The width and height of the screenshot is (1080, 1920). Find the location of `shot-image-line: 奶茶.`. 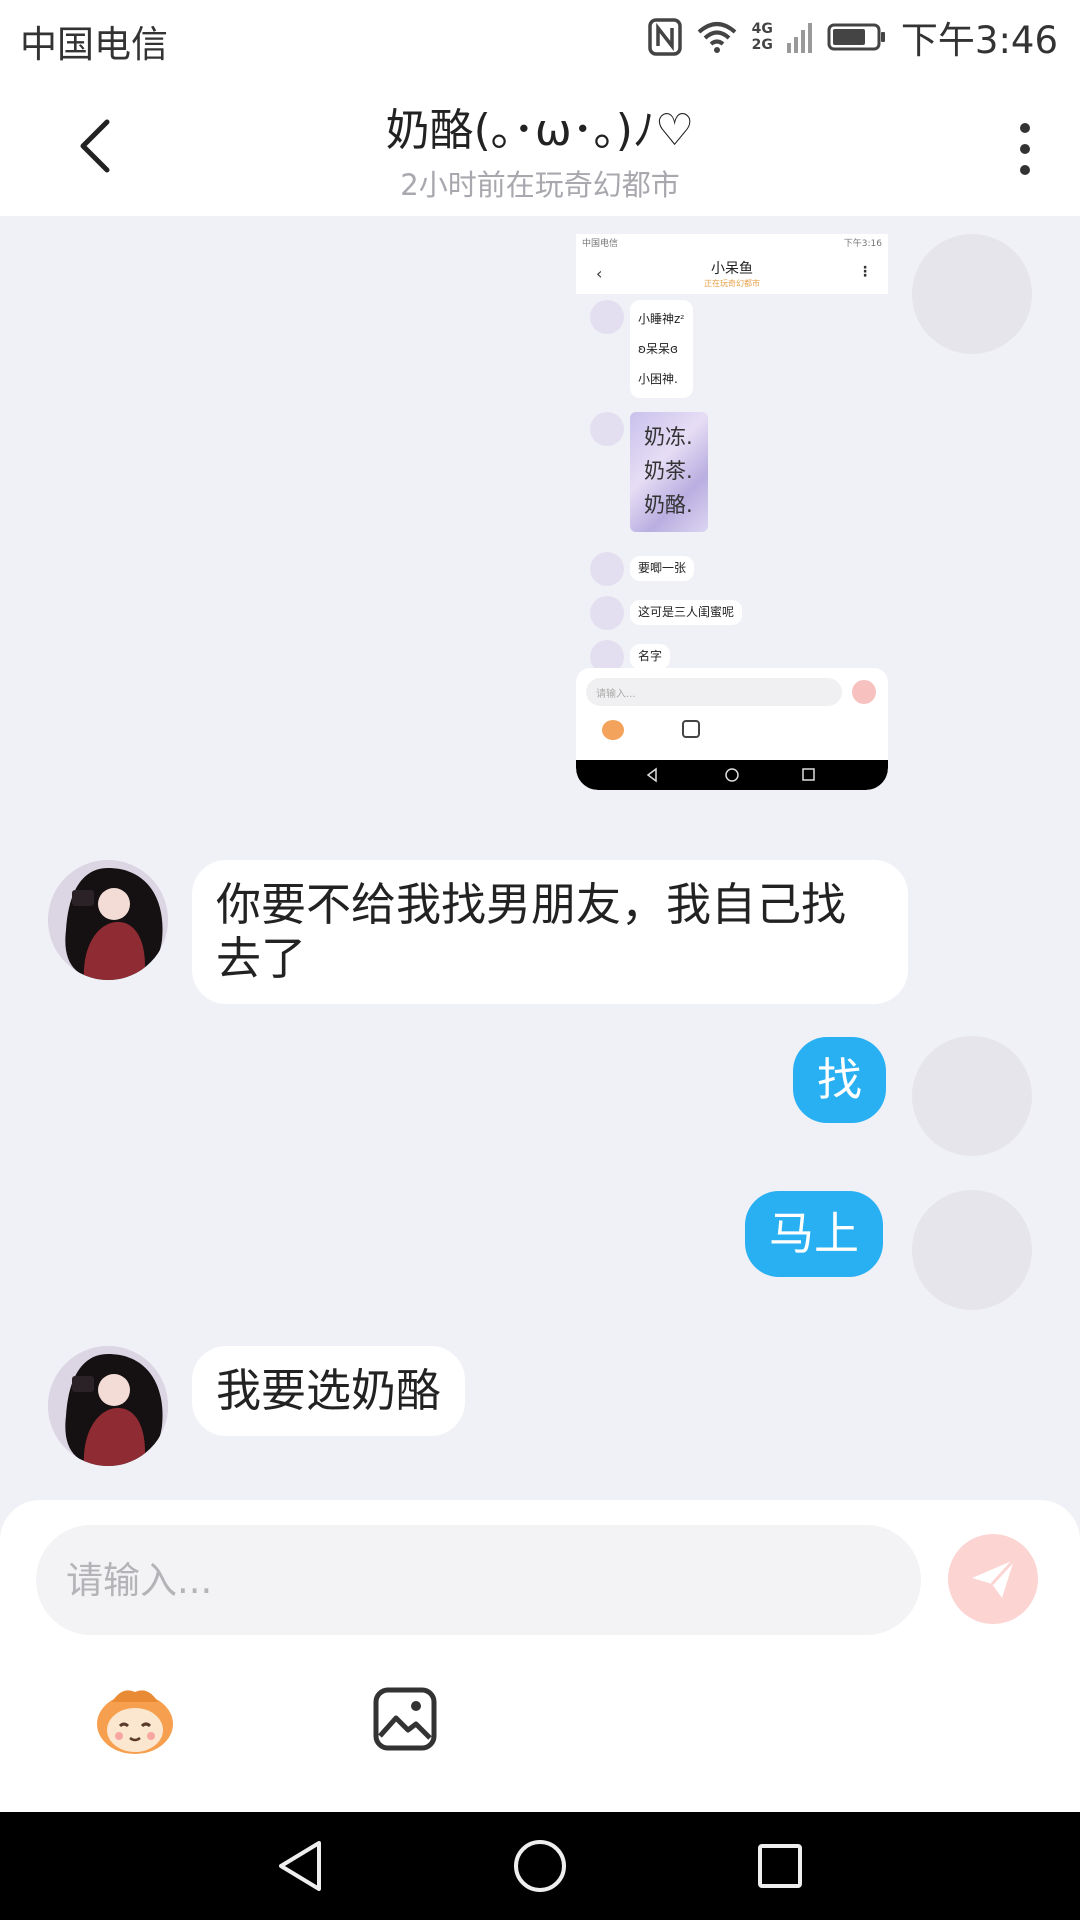

shot-image-line: 奶茶. is located at coordinates (668, 471).